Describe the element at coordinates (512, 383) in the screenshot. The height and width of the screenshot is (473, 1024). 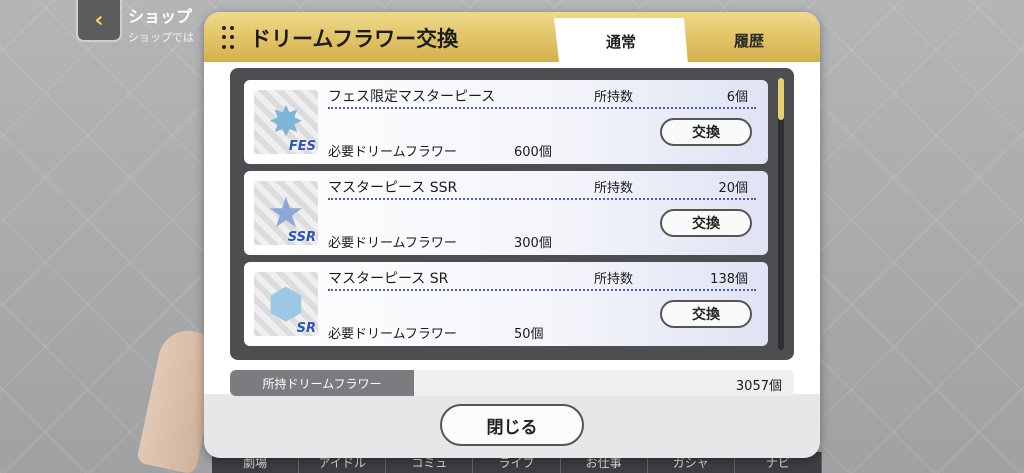
I see `total-flowers-bar: 所持ドリームフラワー 3057個` at that location.